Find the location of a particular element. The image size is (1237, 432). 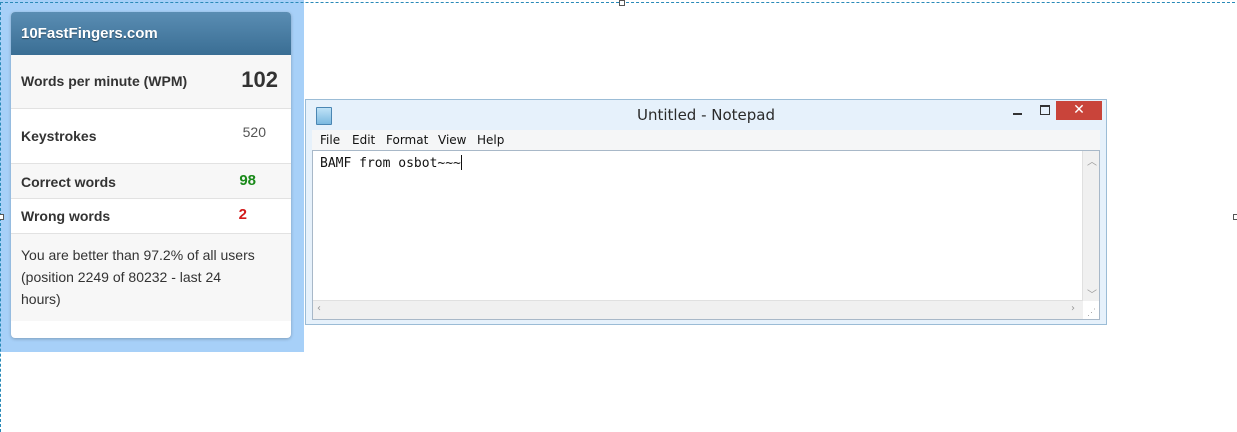

ranking-note-line3: hours) is located at coordinates (41, 299).